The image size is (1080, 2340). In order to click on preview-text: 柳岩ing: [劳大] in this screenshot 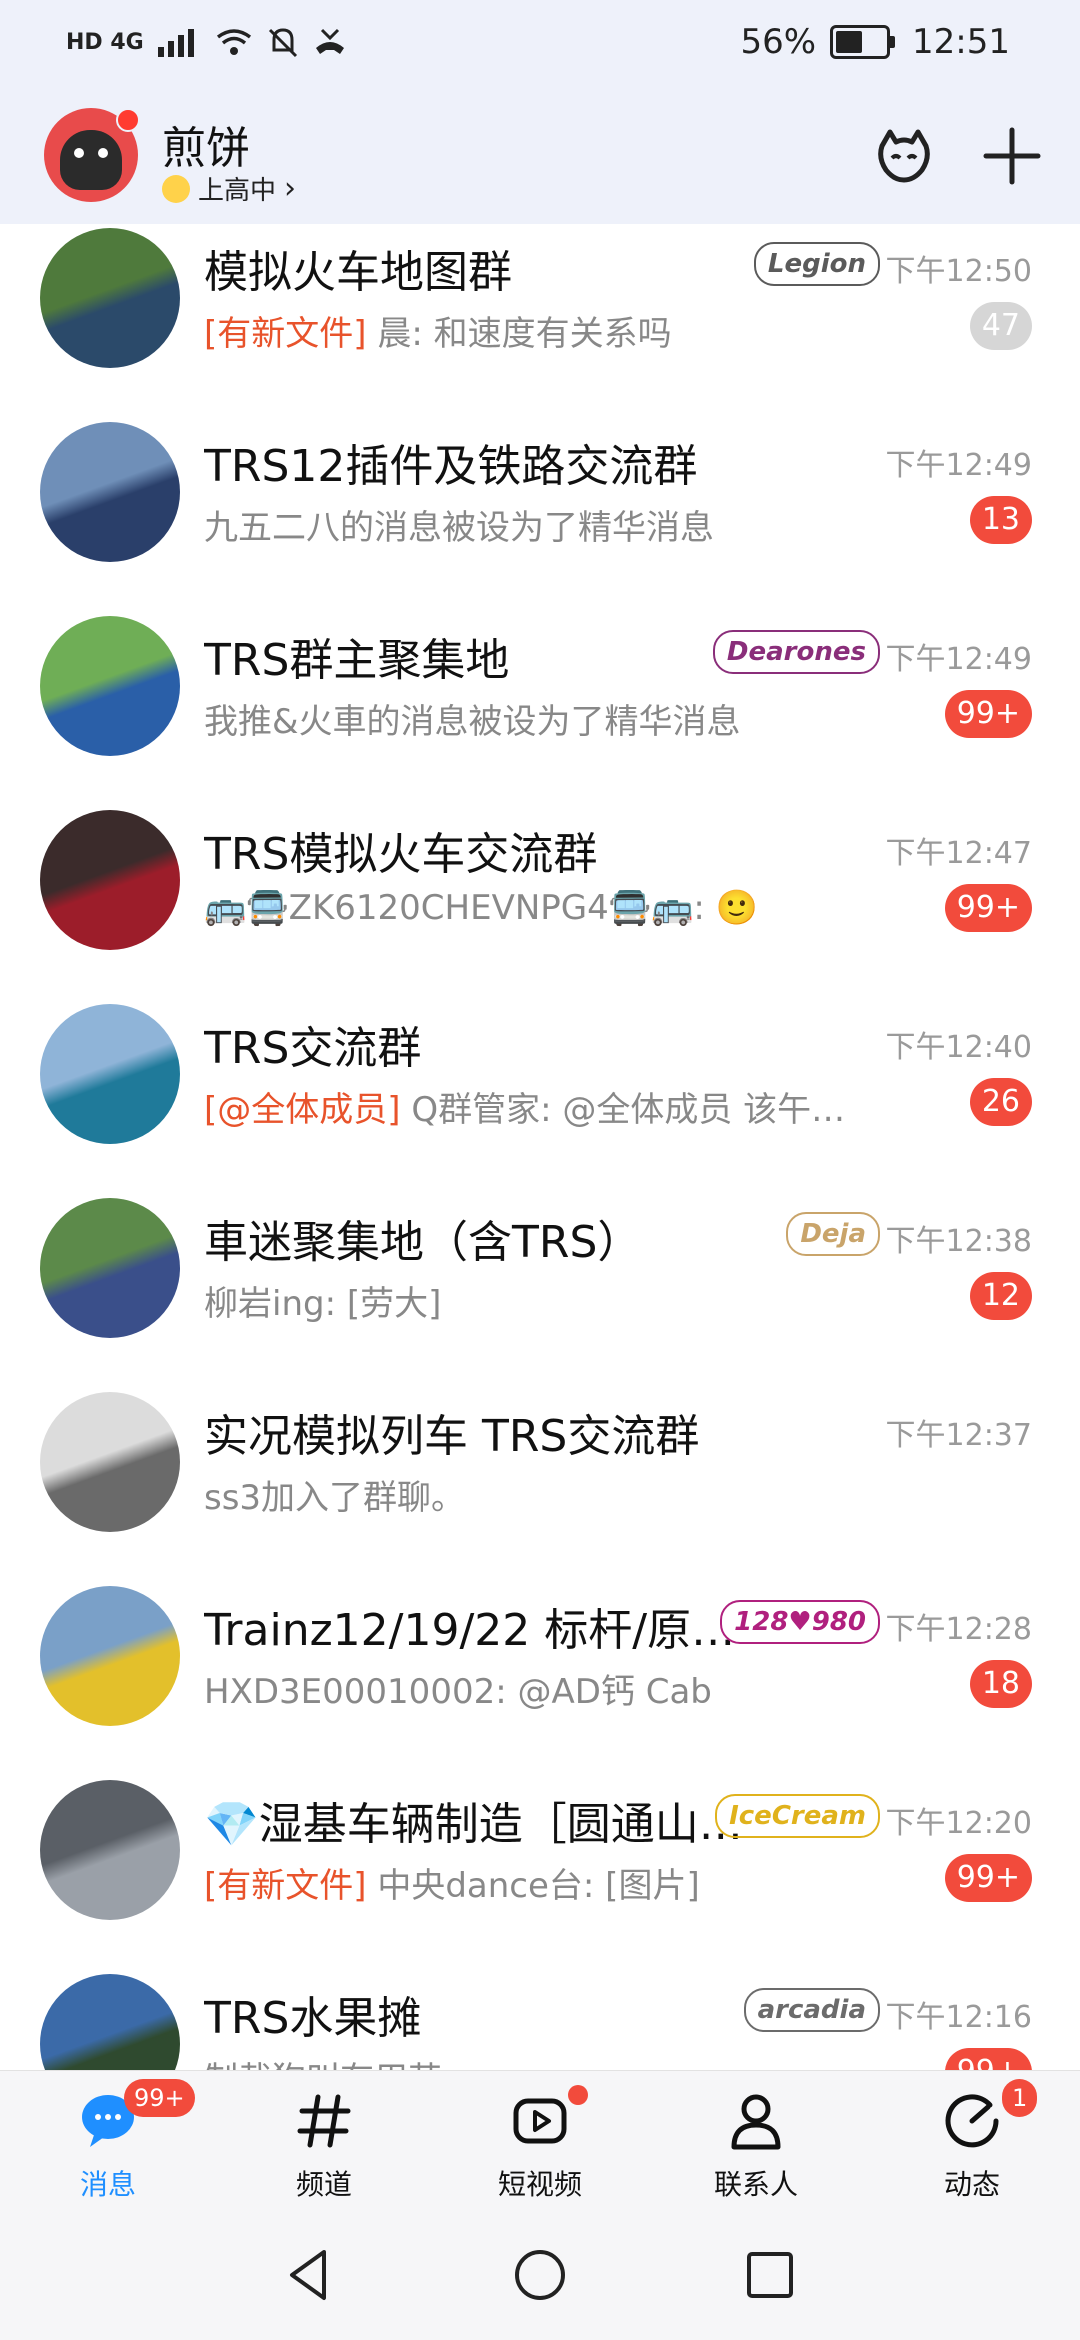, I will do `click(323, 1304)`.